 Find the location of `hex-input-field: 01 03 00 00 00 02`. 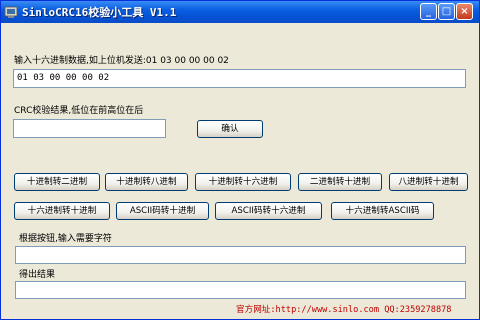

hex-input-field: 01 03 00 00 00 02 is located at coordinates (239, 78).